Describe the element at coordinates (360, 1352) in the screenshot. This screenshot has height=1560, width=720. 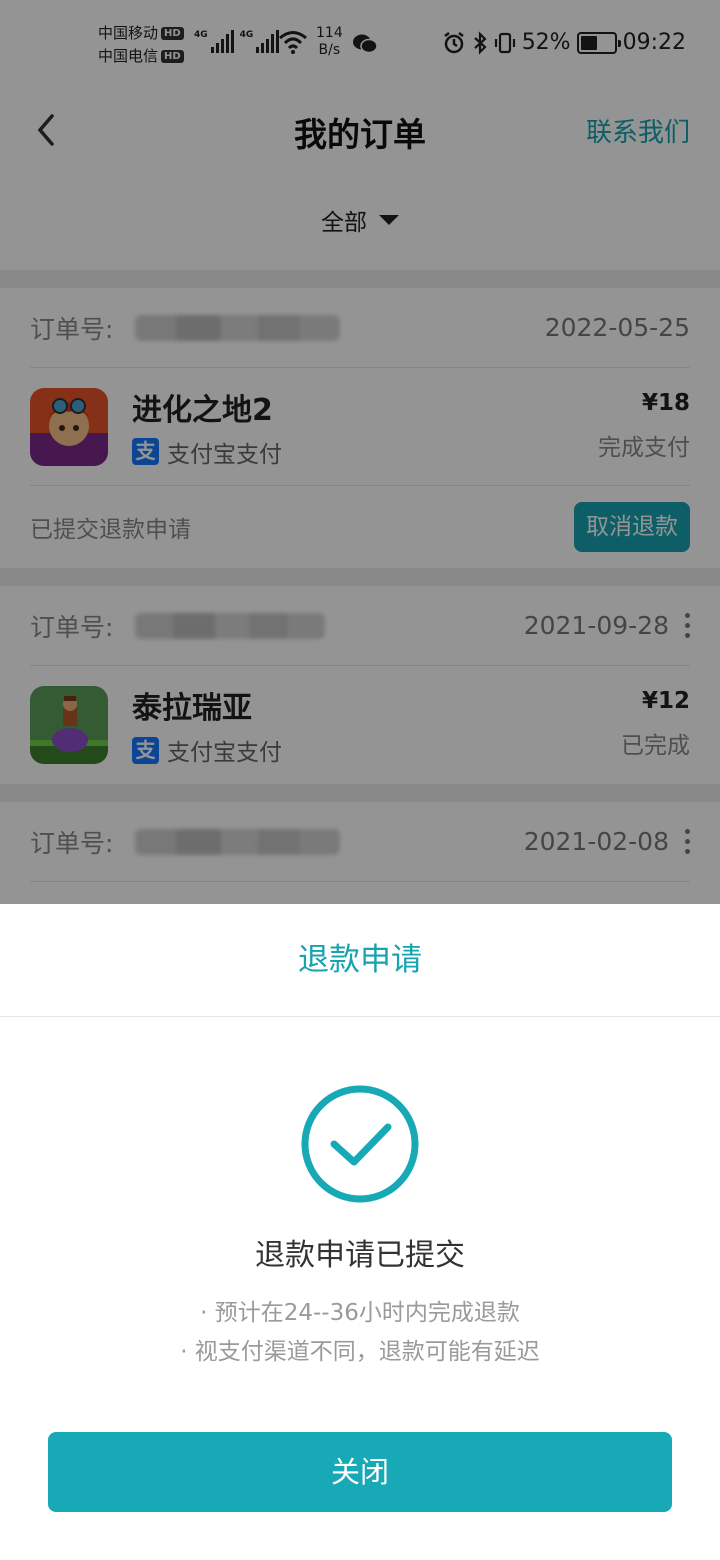
I see `note-delay: · 视支付渠道不同，退款可能有延迟` at that location.